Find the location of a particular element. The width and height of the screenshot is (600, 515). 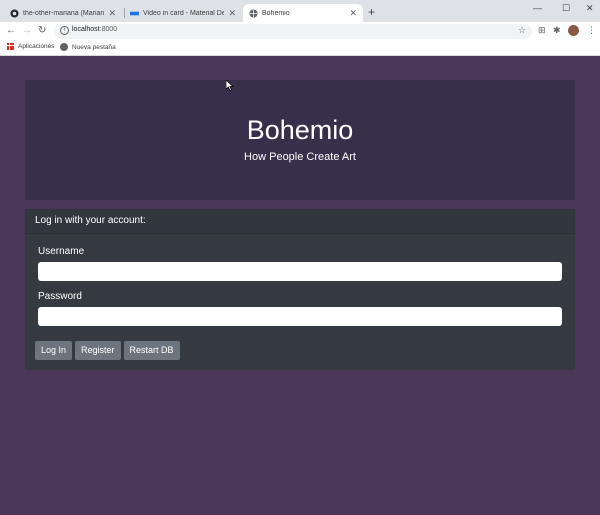

back-icon: ← is located at coordinates (11, 31).